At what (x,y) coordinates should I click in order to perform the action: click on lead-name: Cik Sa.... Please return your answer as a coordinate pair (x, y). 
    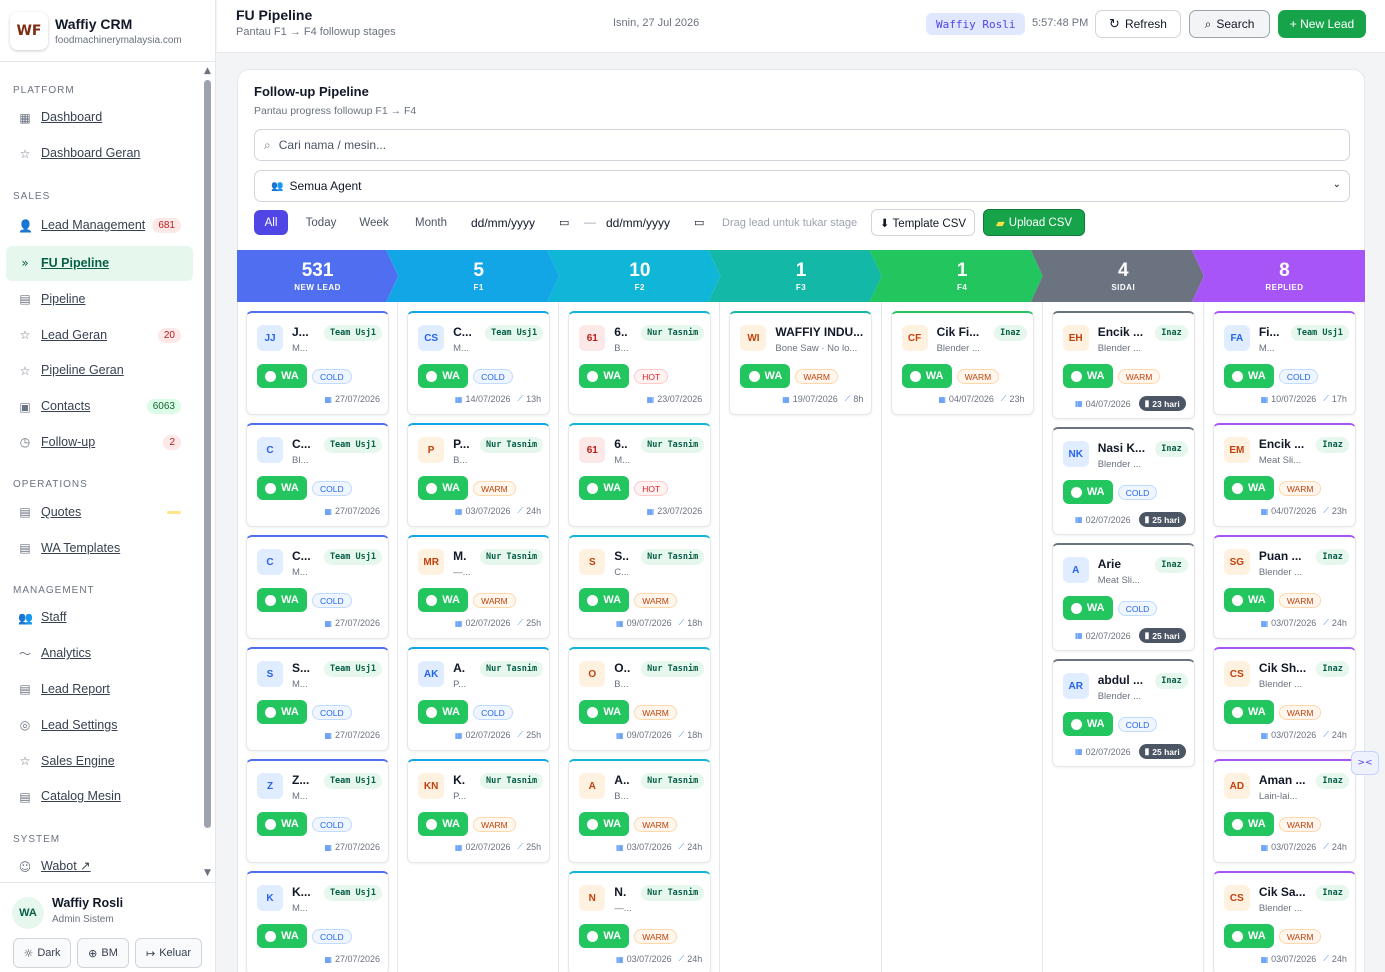
    Looking at the image, I should click on (1289, 892).